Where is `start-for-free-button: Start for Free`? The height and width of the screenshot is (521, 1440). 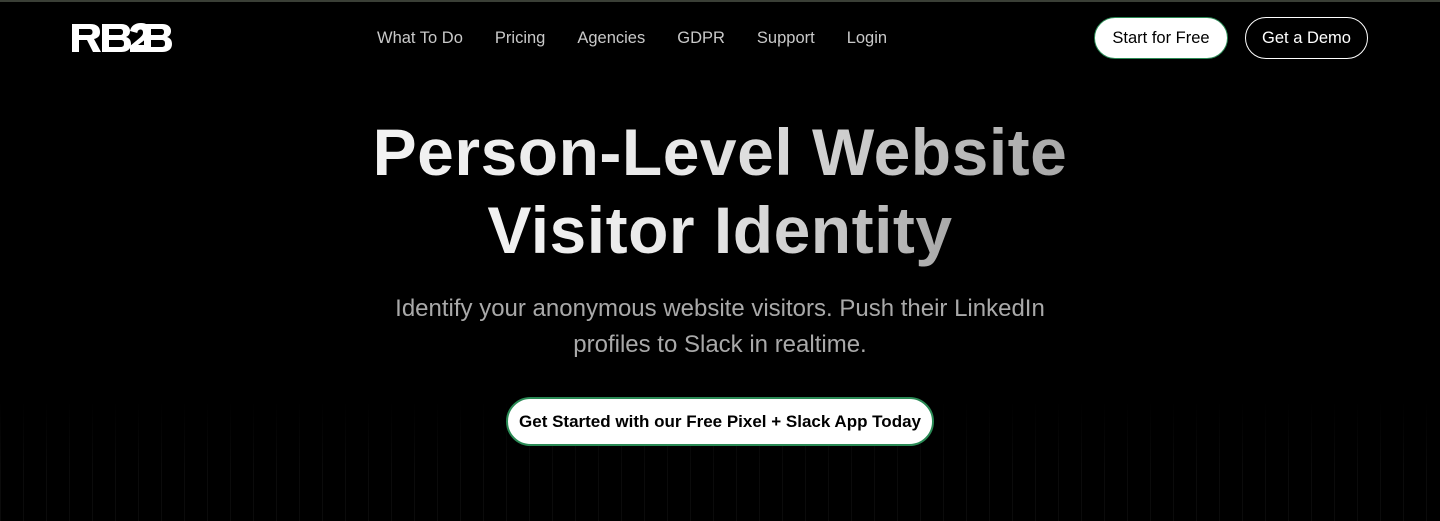
start-for-free-button: Start for Free is located at coordinates (1161, 38).